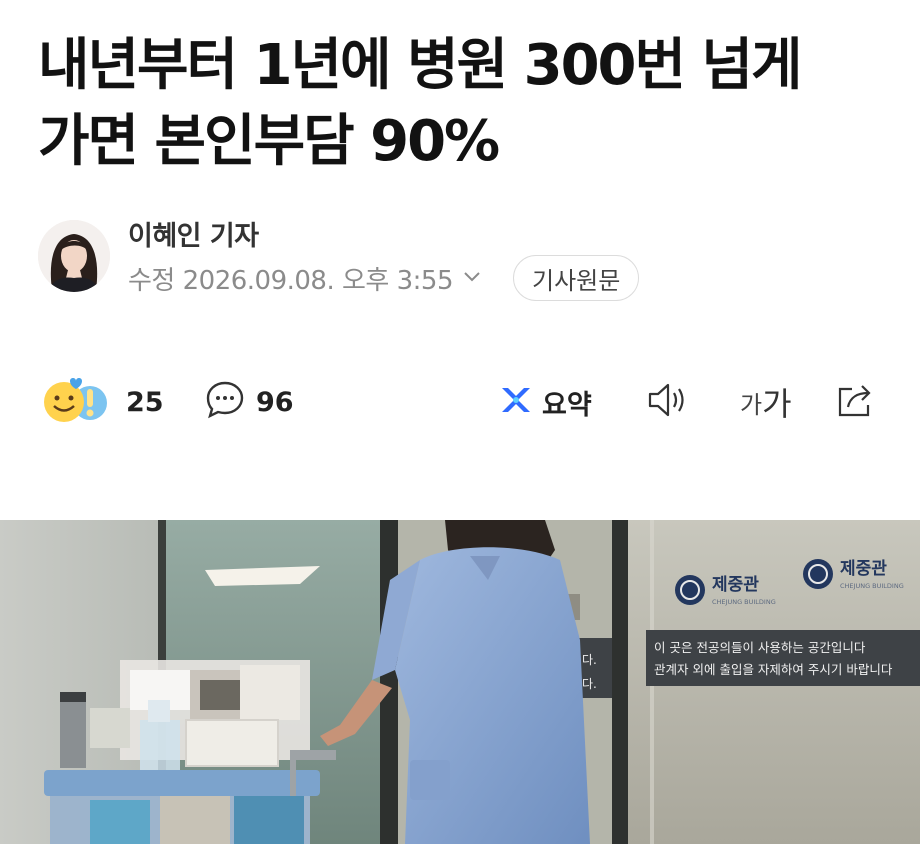  What do you see at coordinates (468, 278) in the screenshot?
I see `chevron-down-icon` at bounding box center [468, 278].